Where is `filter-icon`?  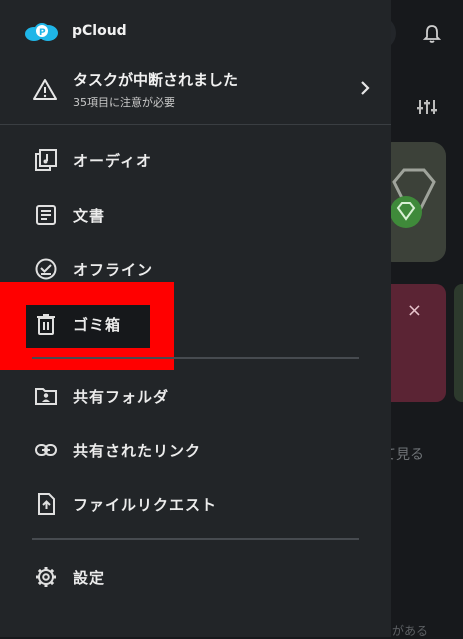 filter-icon is located at coordinates (427, 107).